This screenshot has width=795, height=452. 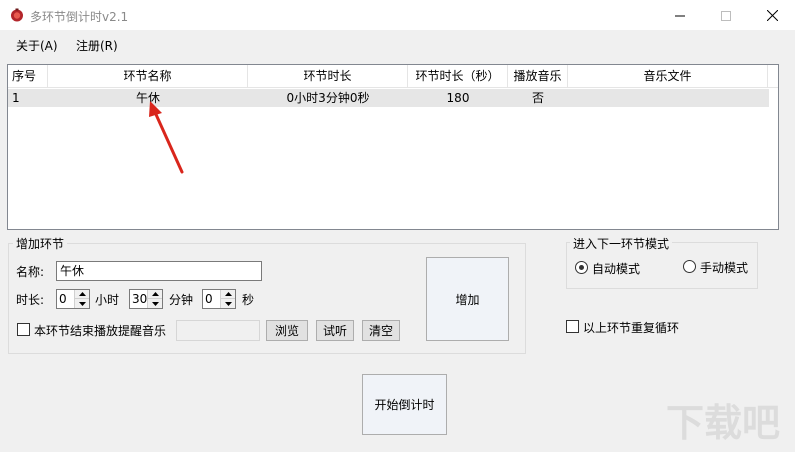 What do you see at coordinates (404, 404) in the screenshot?
I see `start-countdown-button: 开始倒计时` at bounding box center [404, 404].